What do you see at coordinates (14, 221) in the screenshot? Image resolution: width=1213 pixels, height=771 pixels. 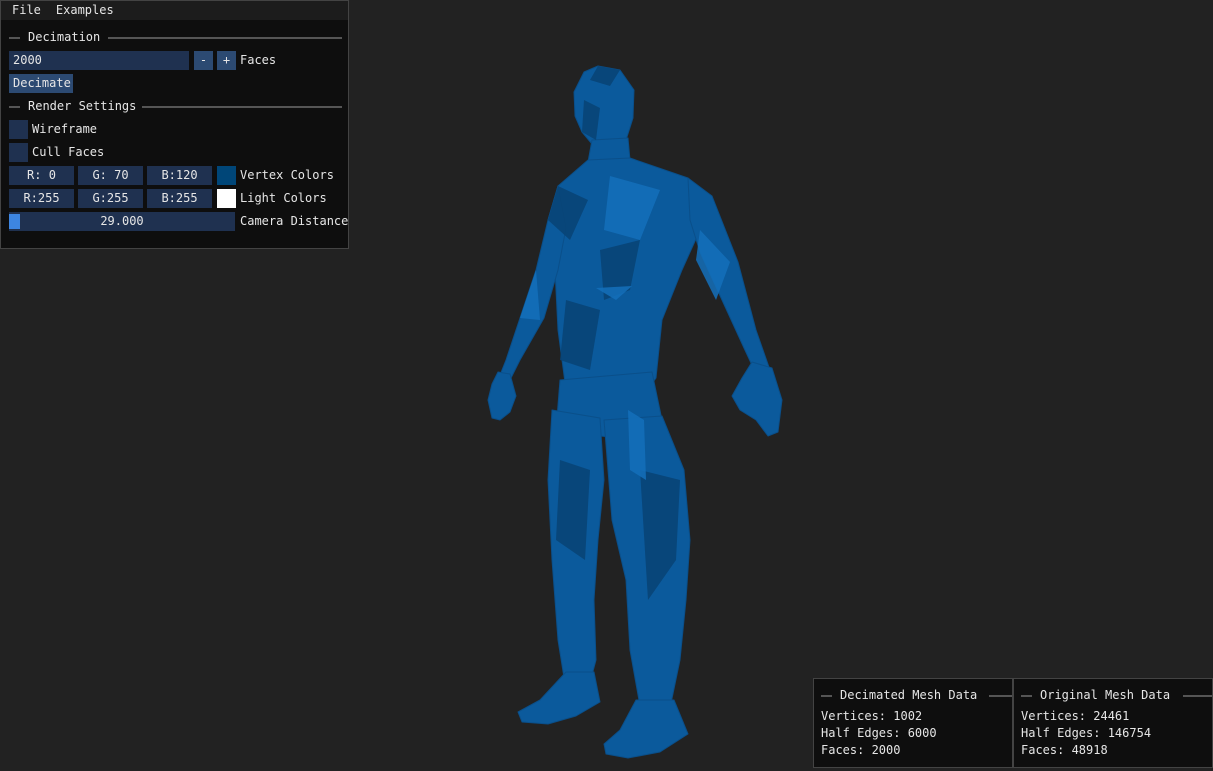 I see `camera-distance-slider-grab` at bounding box center [14, 221].